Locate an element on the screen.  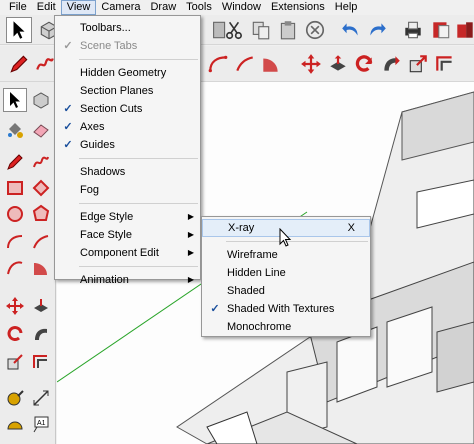
menu-camera: Camera is located at coordinates (120, 7).